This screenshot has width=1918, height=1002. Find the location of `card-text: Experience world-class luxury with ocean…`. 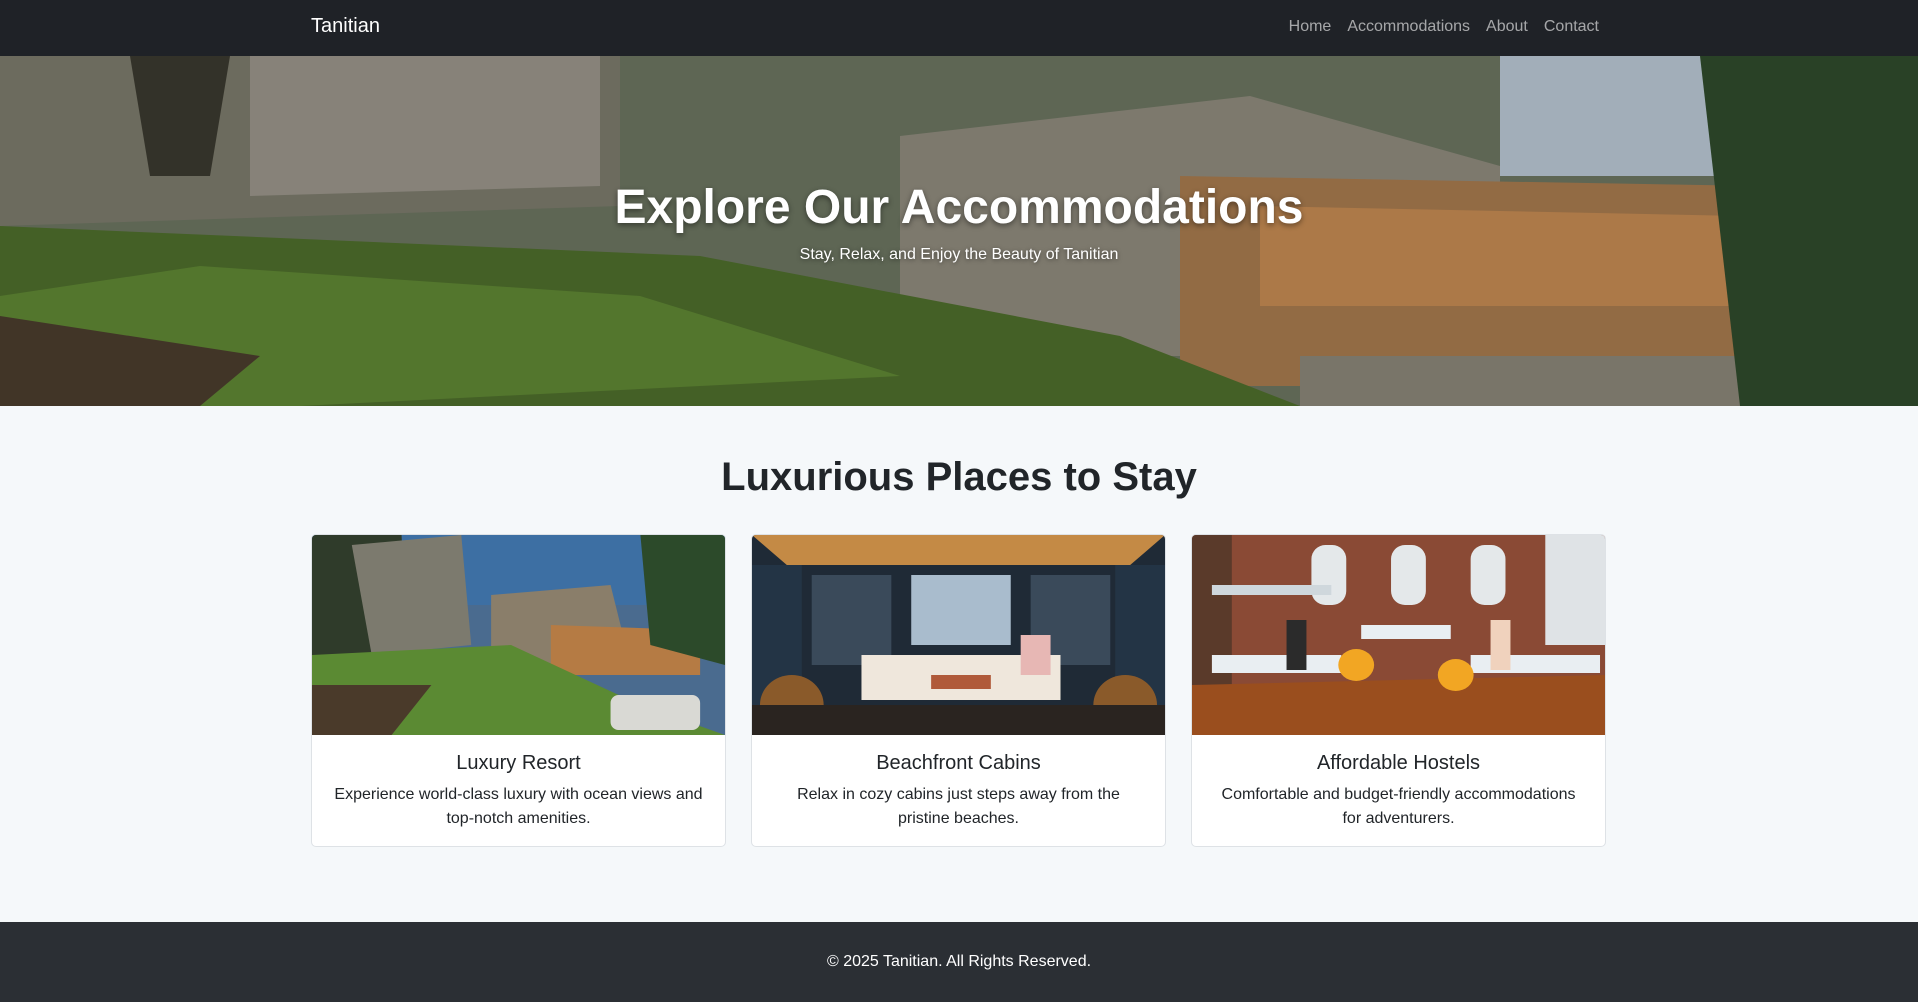

card-text: Experience world-class luxury with ocean… is located at coordinates (518, 806).